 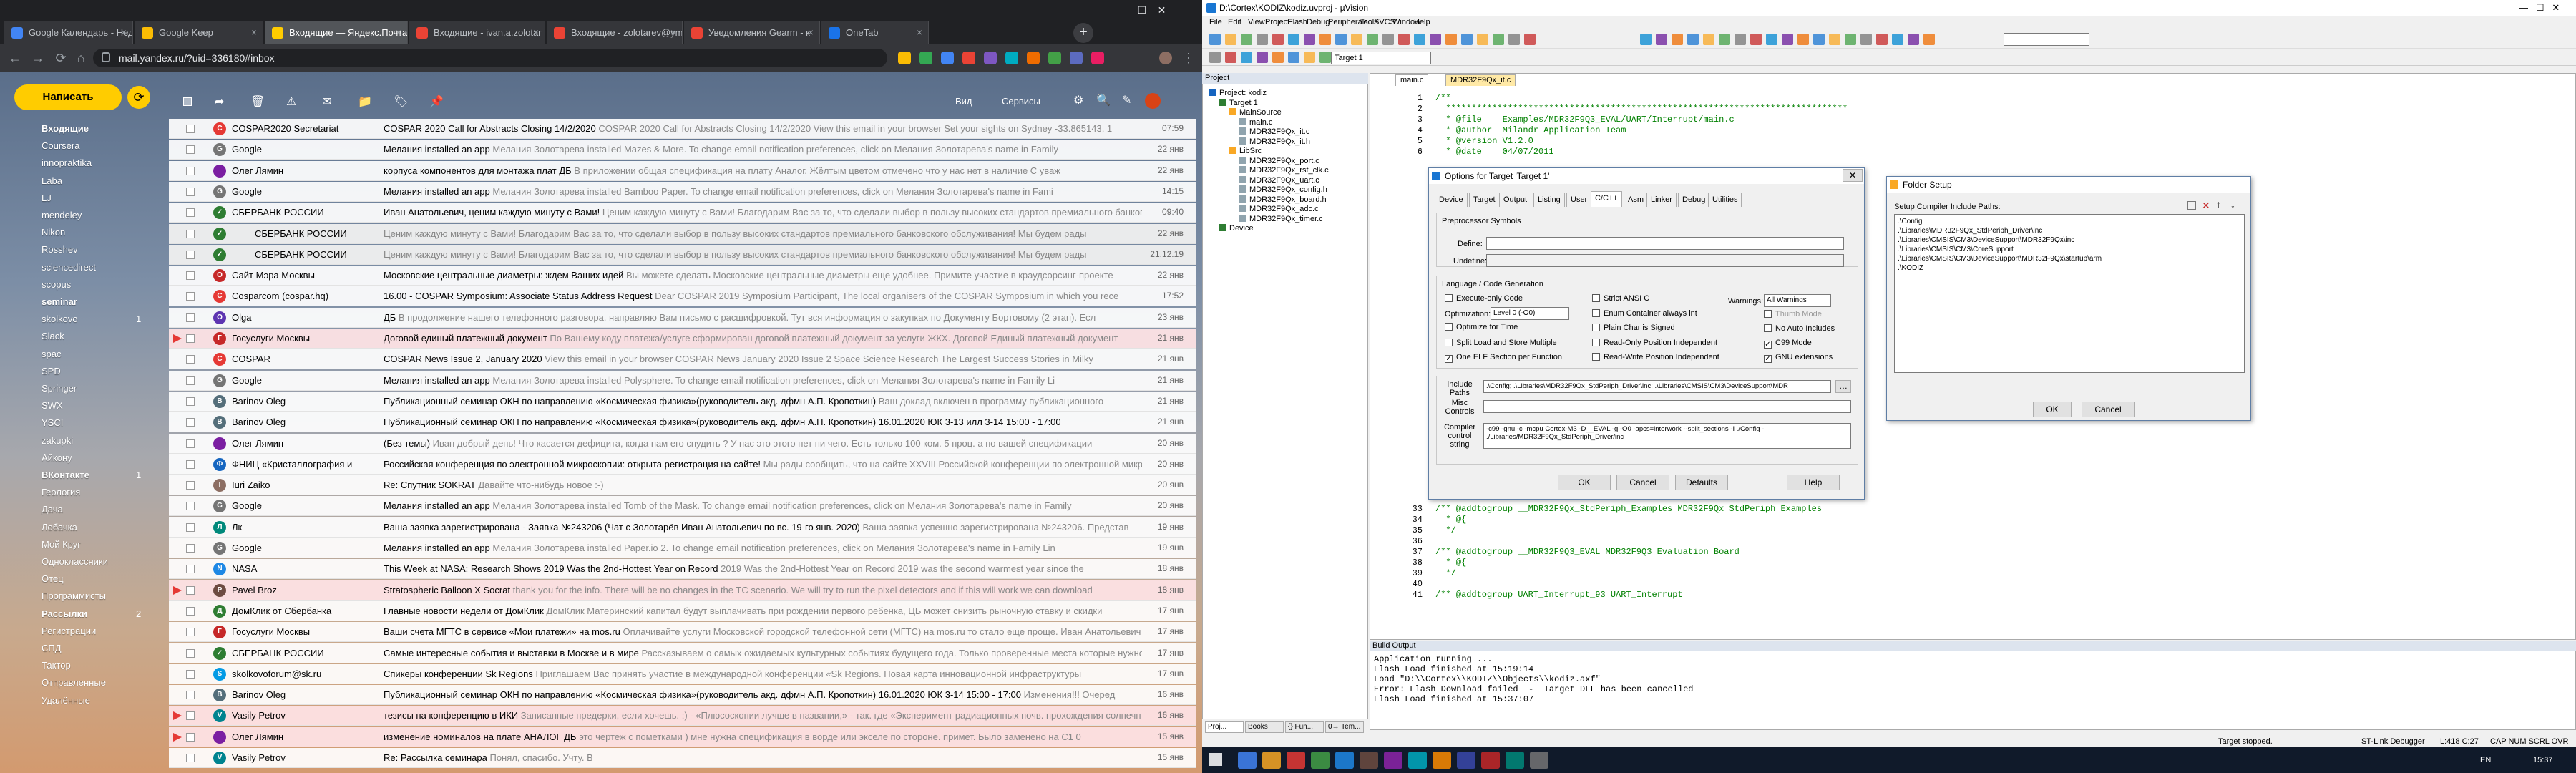 What do you see at coordinates (74, 682) in the screenshot?
I see `folder-item: Отправленные` at bounding box center [74, 682].